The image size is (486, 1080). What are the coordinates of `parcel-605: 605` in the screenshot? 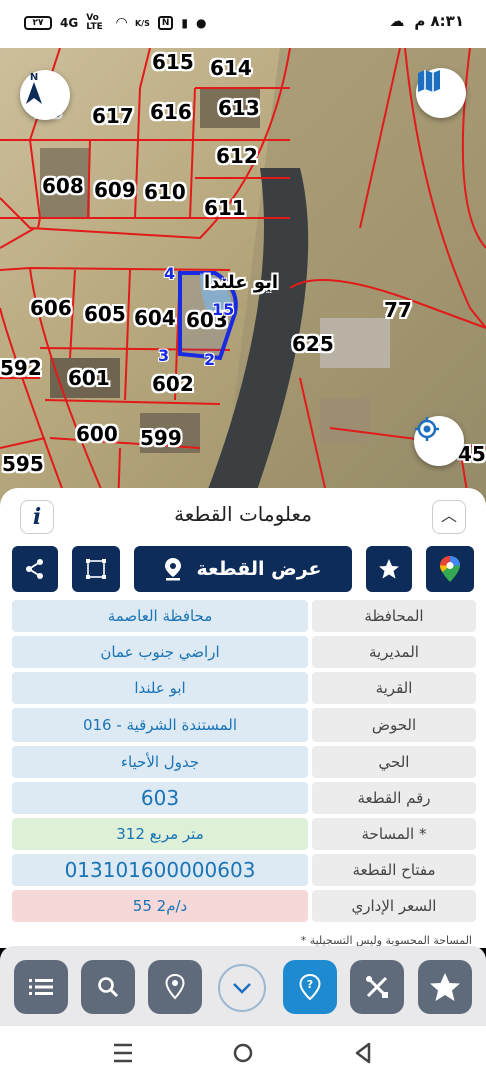 It's located at (105, 314).